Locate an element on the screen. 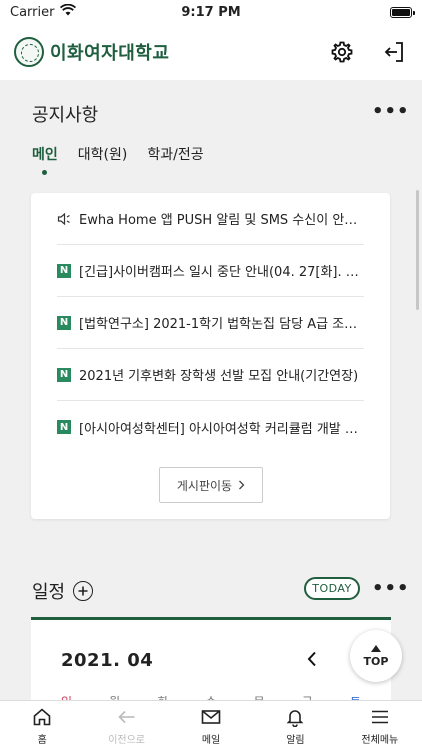  settings-button is located at coordinates (342, 52).